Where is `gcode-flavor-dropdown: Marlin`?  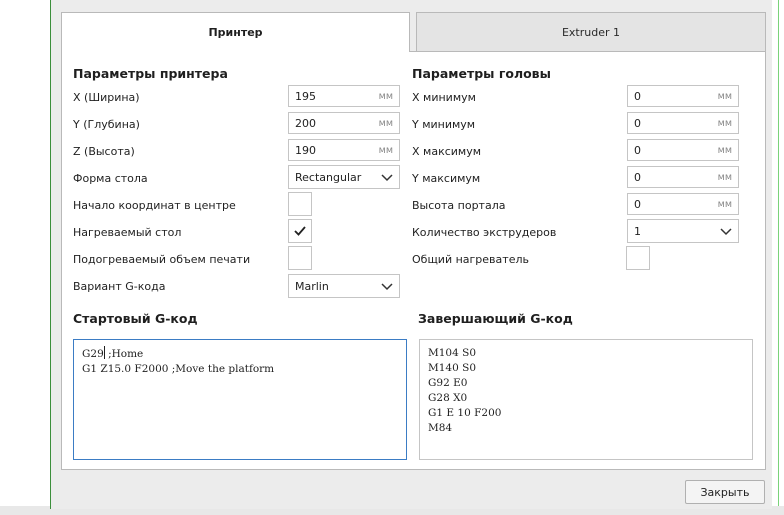
gcode-flavor-dropdown: Marlin is located at coordinates (344, 286).